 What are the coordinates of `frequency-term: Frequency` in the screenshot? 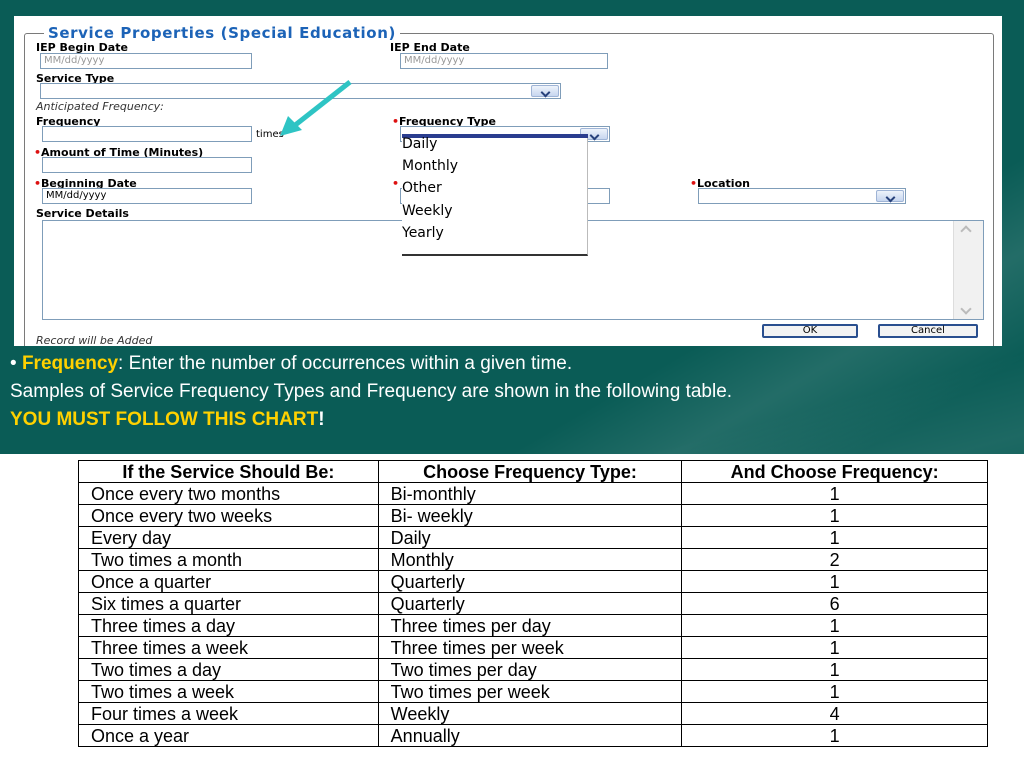 It's located at (70, 363).